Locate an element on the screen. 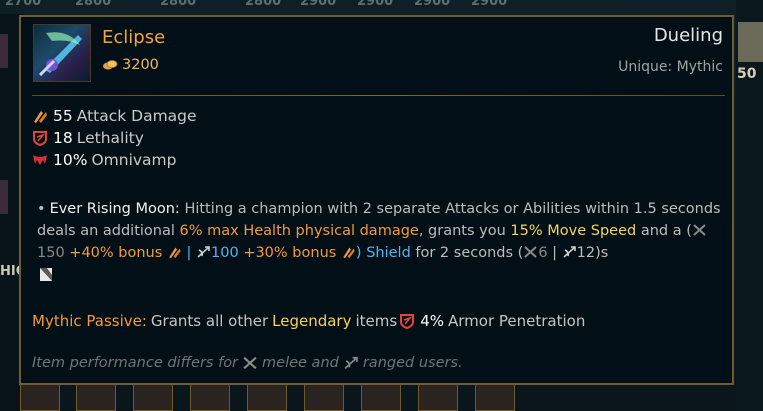 This screenshot has width=763, height=411. legendary-keyword: Legendary is located at coordinates (312, 321).